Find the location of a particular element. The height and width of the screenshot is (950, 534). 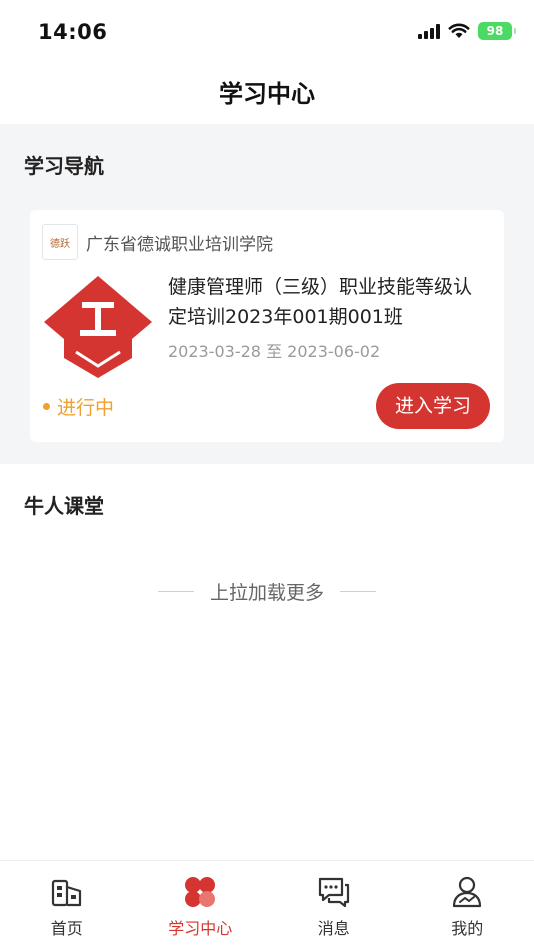

status-icons: 98 is located at coordinates (467, 31).